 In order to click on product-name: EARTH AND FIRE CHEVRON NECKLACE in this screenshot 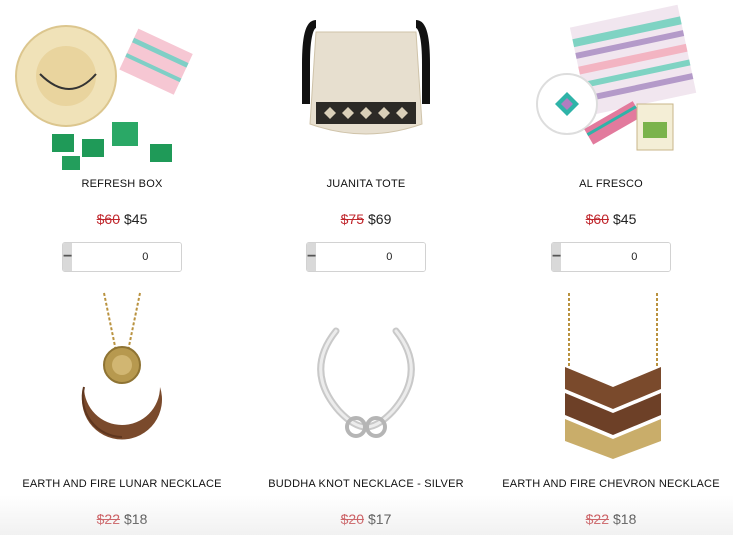, I will do `click(611, 484)`.